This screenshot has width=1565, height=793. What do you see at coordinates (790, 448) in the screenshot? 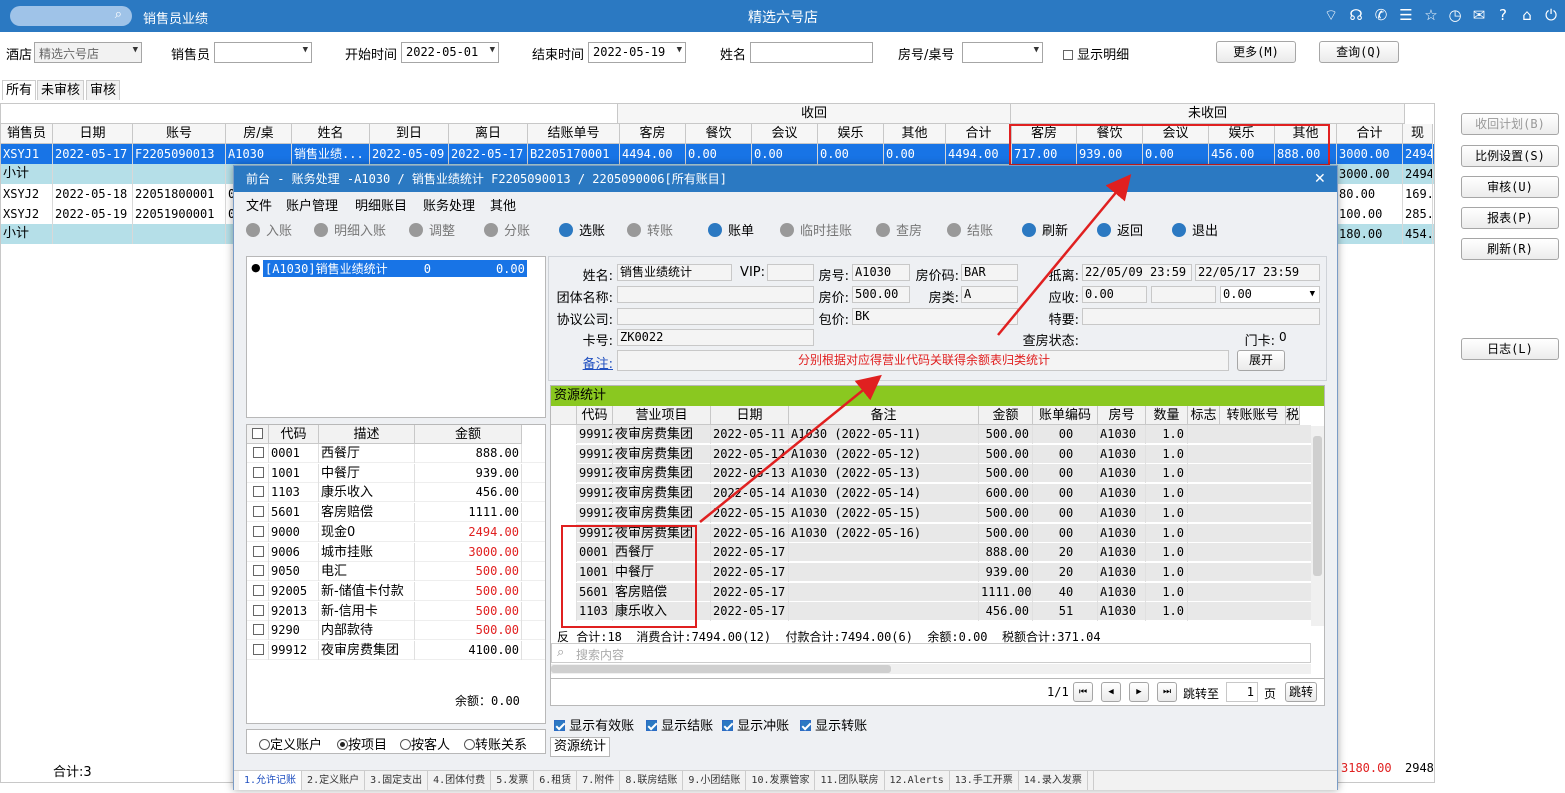
I see `arrow-to-note` at bounding box center [790, 448].